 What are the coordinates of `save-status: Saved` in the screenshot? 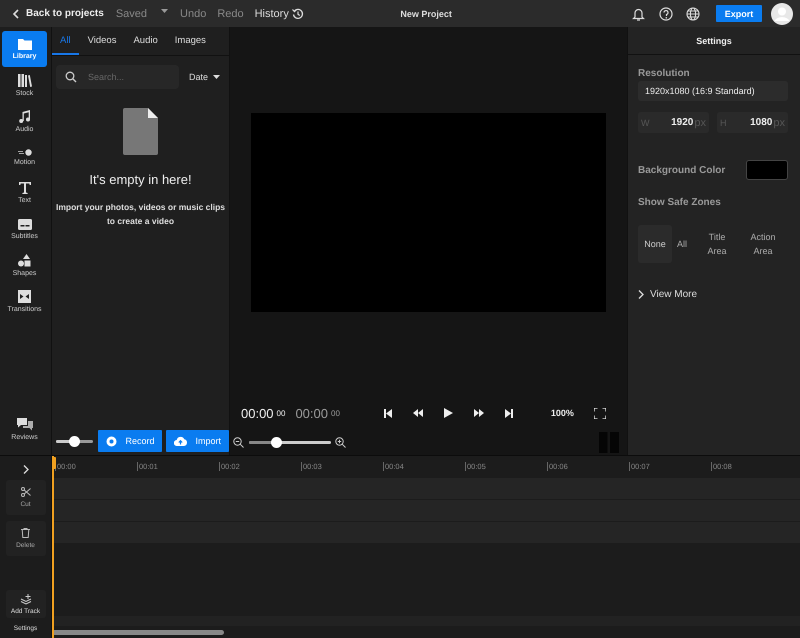 It's located at (132, 14).